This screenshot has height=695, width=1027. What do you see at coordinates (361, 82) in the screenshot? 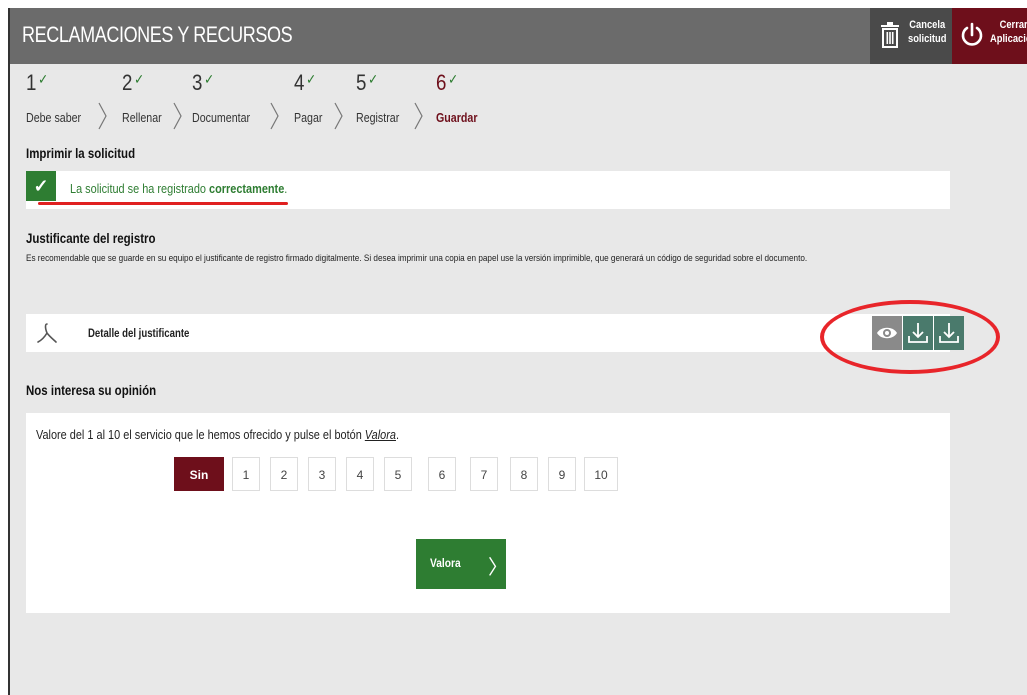
I see `step-number: 5` at bounding box center [361, 82].